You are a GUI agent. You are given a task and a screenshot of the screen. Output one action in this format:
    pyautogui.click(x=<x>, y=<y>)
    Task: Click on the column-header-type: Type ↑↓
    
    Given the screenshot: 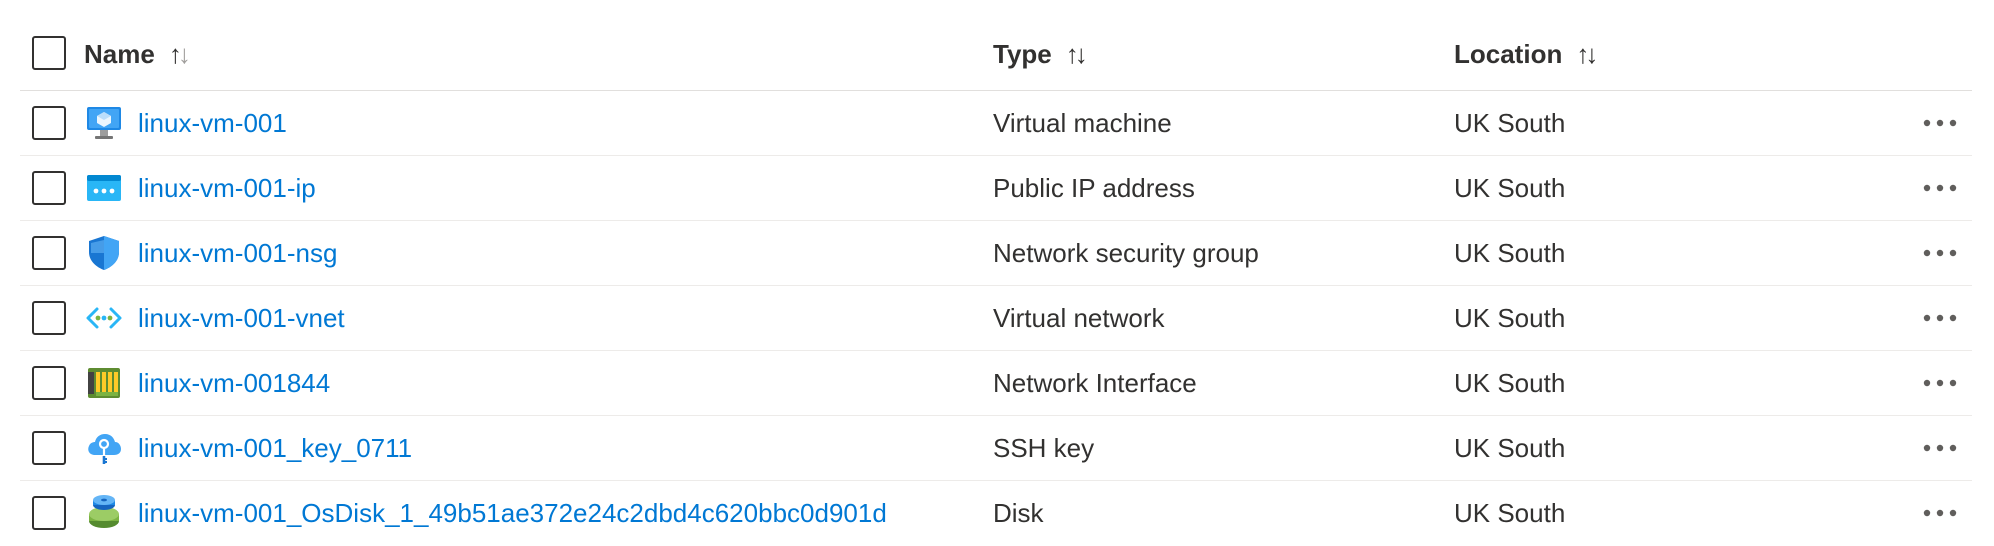 What is the action you would take?
    pyautogui.click(x=1040, y=54)
    